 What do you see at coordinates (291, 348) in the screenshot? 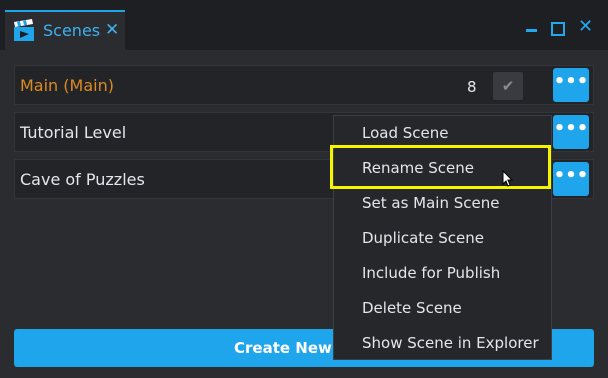
I see `create-button-label: Create New S` at bounding box center [291, 348].